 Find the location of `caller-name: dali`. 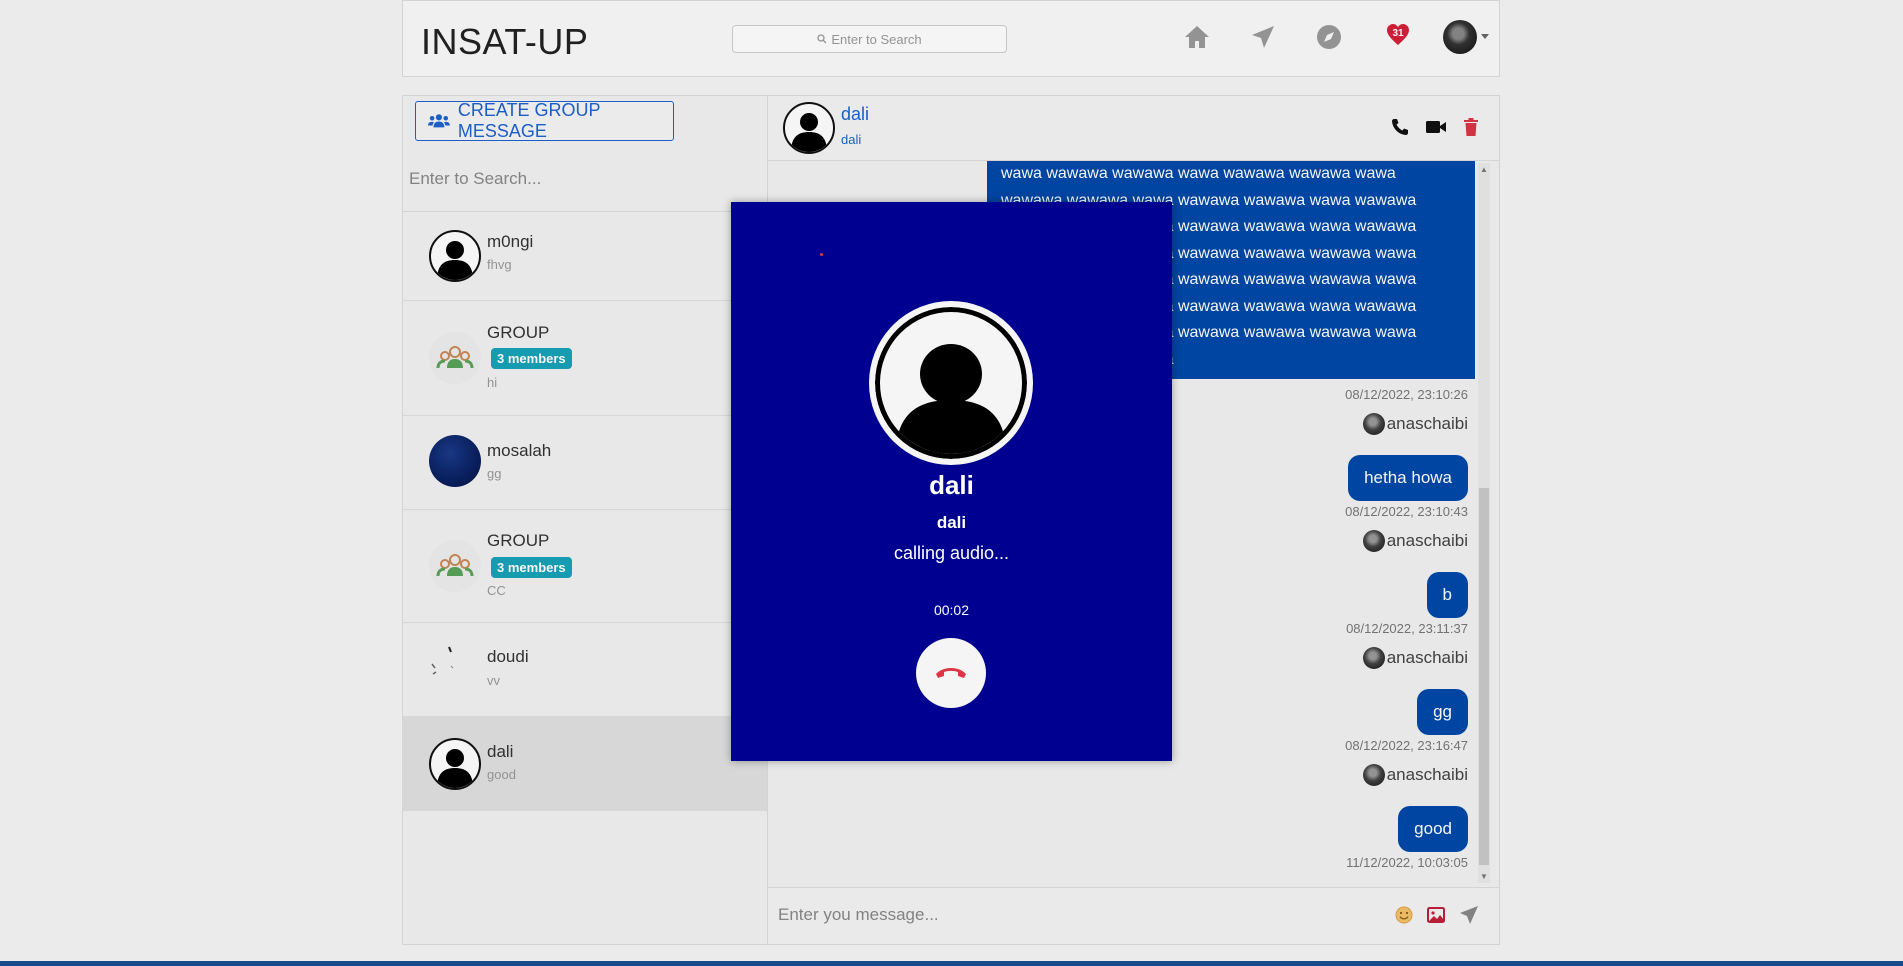

caller-name: dali is located at coordinates (951, 485).